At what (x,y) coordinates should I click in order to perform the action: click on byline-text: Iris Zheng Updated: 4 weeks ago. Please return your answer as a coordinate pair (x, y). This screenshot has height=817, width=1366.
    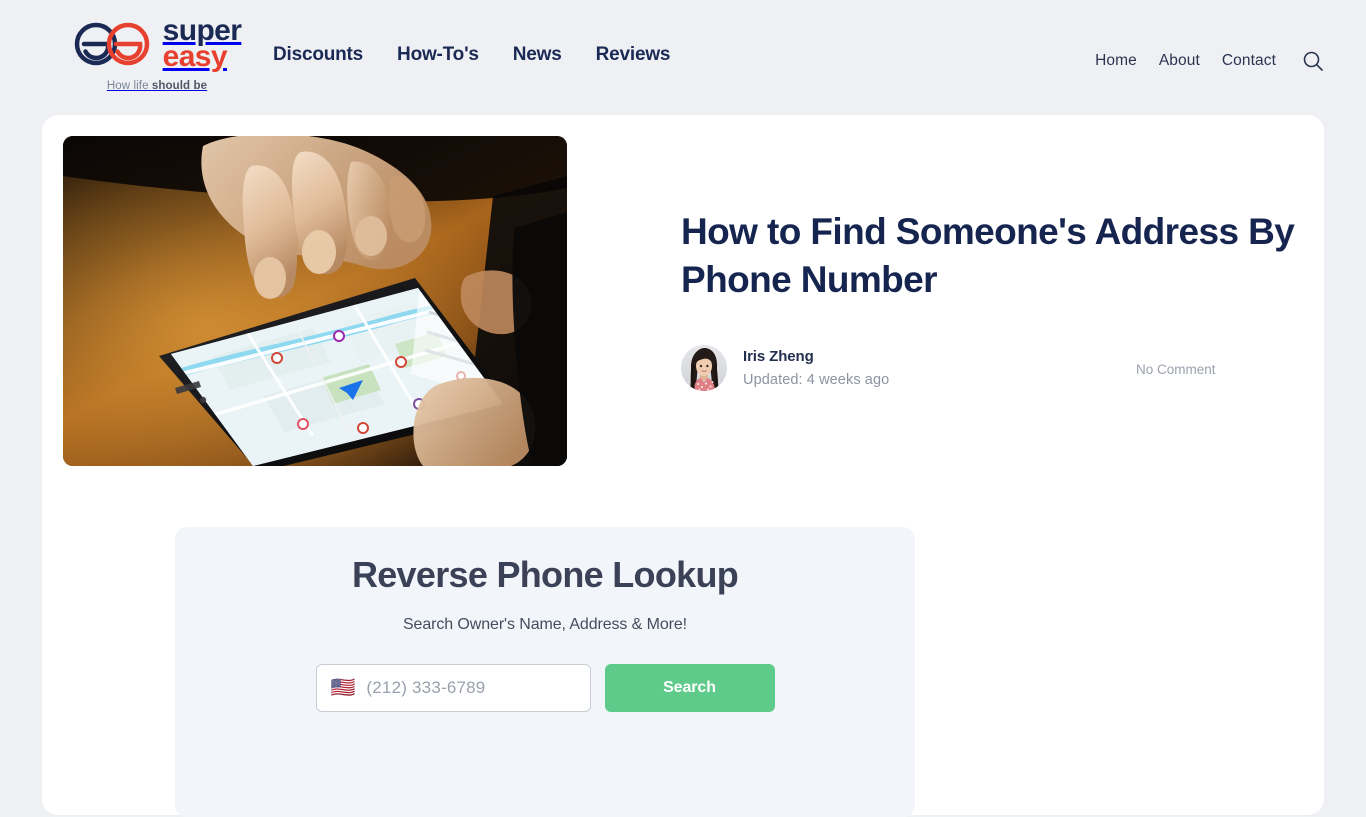
    Looking at the image, I should click on (816, 368).